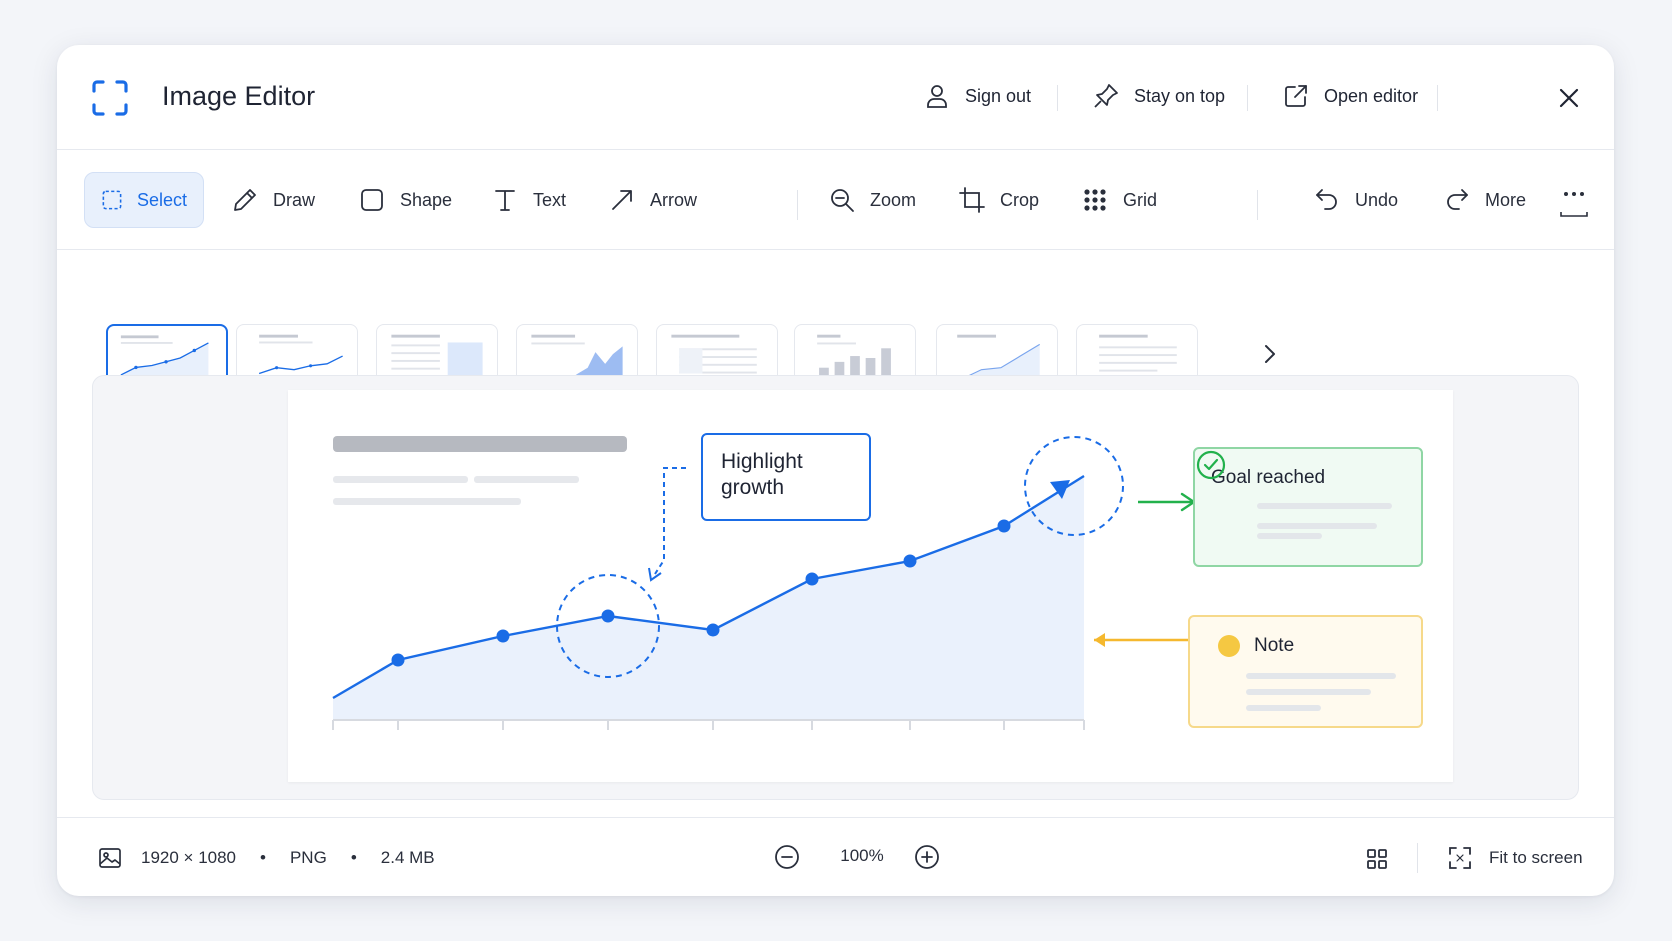 The height and width of the screenshot is (941, 1672). Describe the element at coordinates (189, 857) in the screenshot. I see `image-dimensions: 1920 × 1080` at that location.